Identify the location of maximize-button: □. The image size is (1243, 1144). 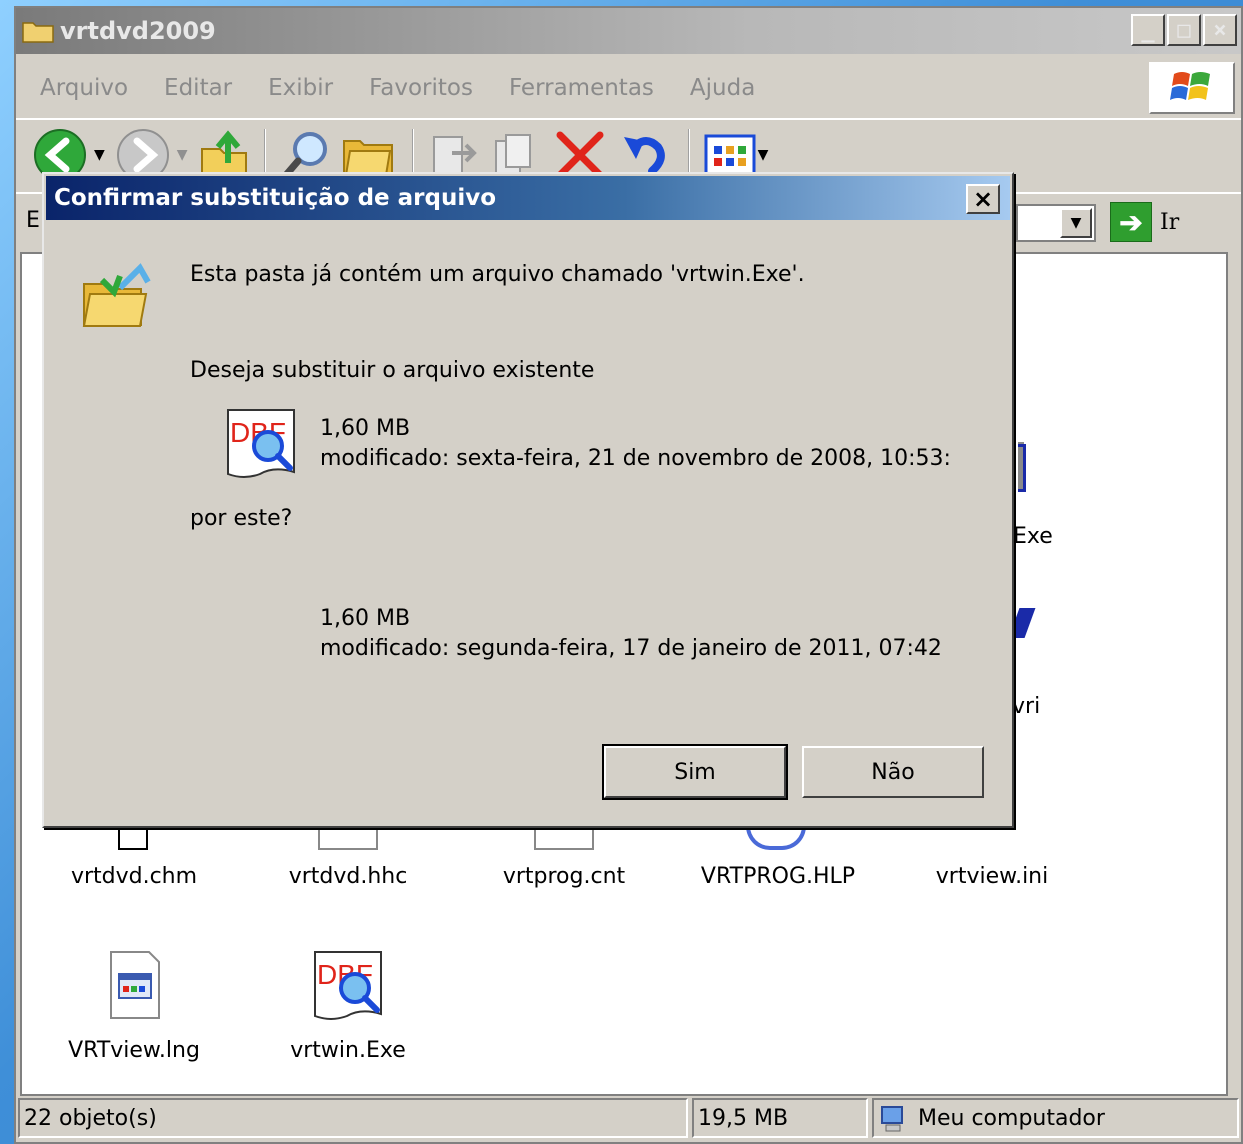
(1184, 30).